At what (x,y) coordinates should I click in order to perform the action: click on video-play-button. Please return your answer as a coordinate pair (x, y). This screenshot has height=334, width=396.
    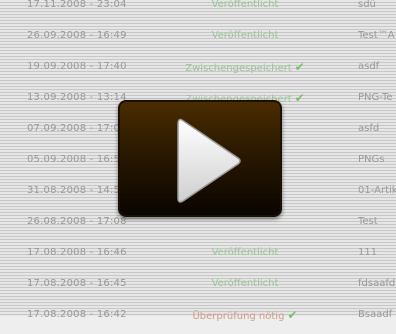
    Looking at the image, I should click on (200, 158).